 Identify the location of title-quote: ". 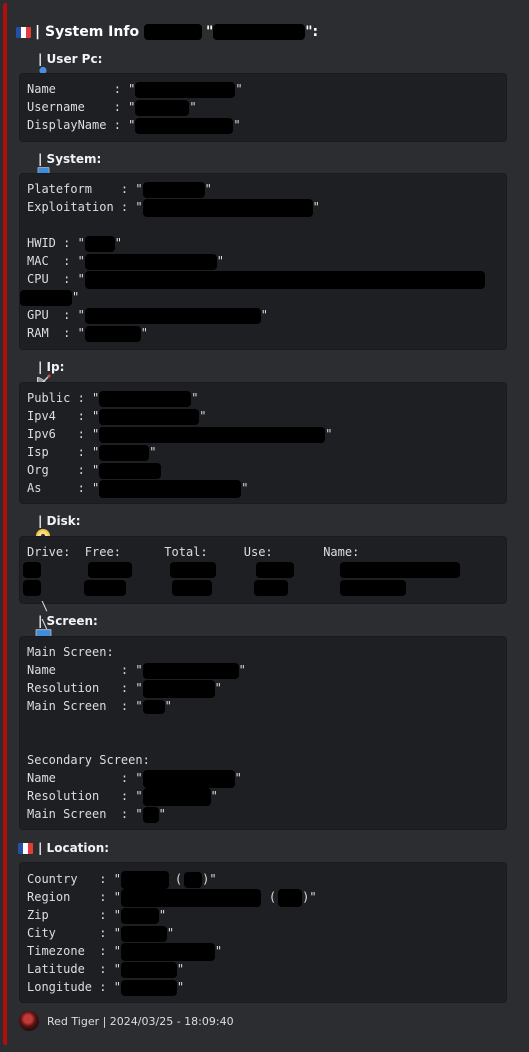
(209, 32).